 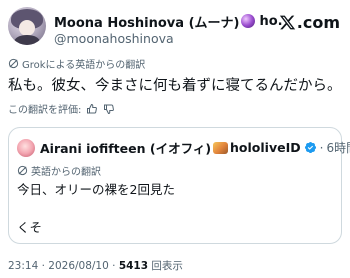 What do you see at coordinates (165, 266) in the screenshot?
I see `view-count-label: 回表示` at bounding box center [165, 266].